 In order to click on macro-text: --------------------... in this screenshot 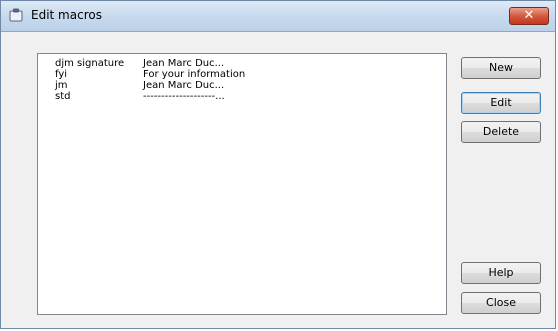, I will do `click(184, 96)`.